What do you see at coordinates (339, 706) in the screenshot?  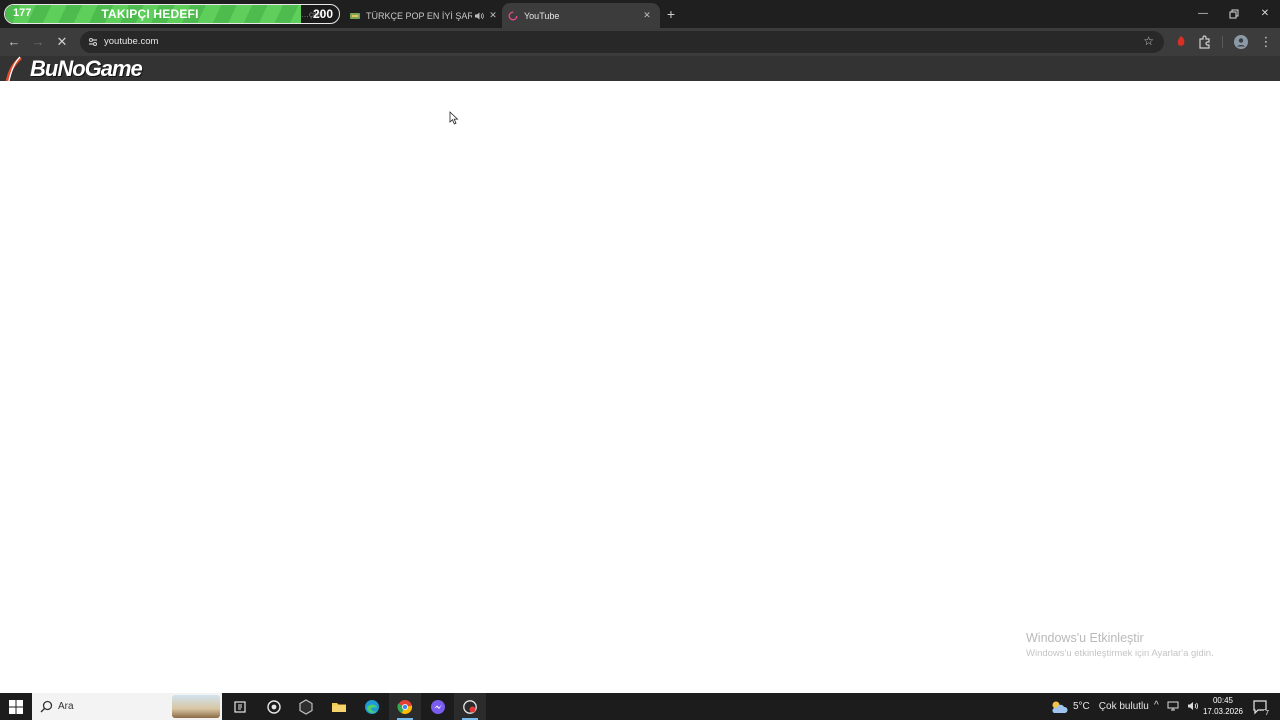 I see `file-explorer-icon` at bounding box center [339, 706].